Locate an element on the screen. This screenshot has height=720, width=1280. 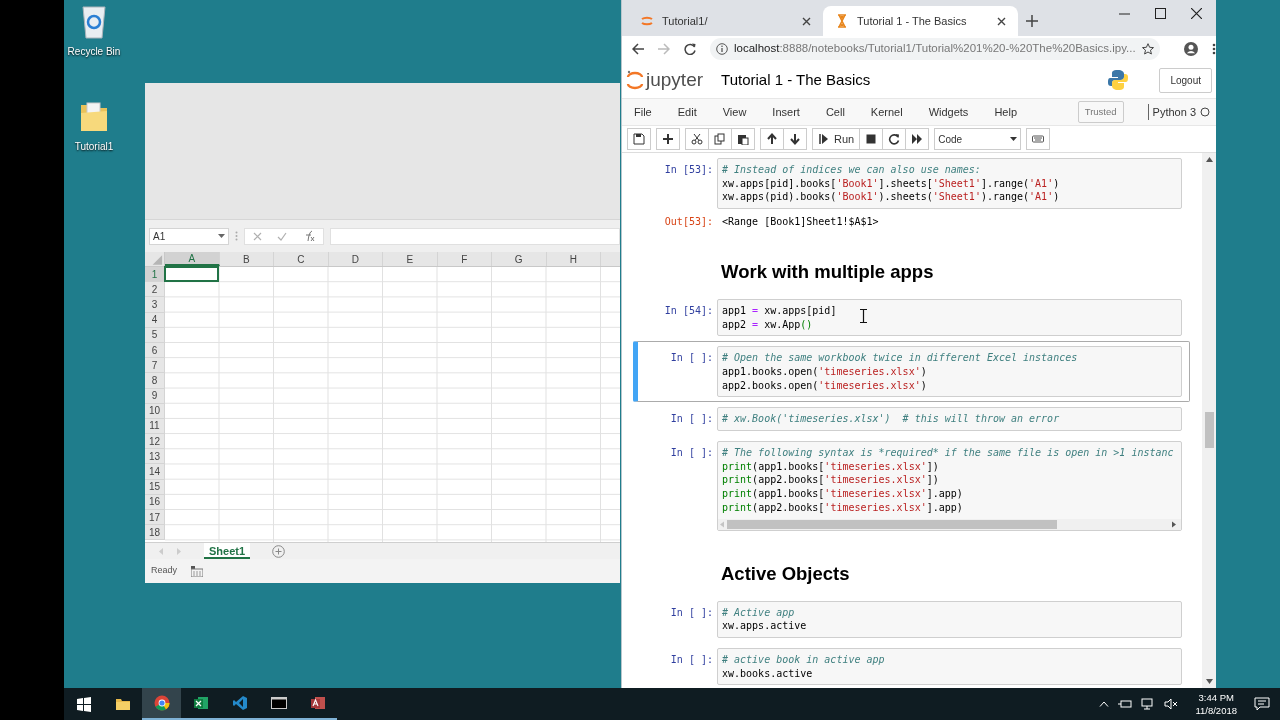
run-button: Run is located at coordinates (836, 139).